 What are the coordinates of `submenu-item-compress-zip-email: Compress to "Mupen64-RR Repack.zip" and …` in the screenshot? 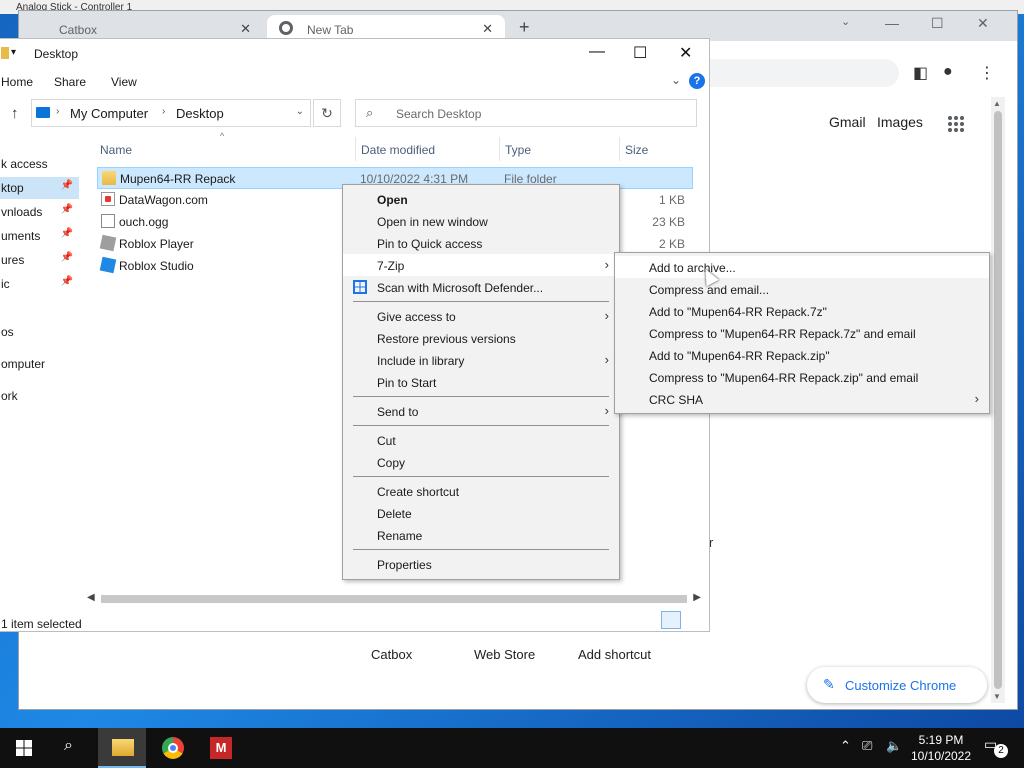 It's located at (802, 377).